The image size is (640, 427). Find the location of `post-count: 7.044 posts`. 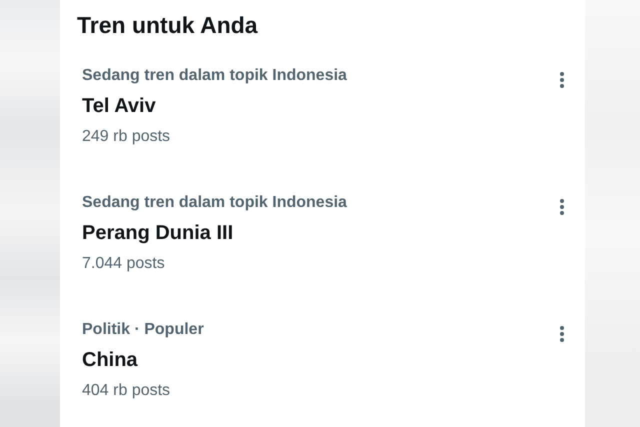

post-count: 7.044 posts is located at coordinates (124, 264).